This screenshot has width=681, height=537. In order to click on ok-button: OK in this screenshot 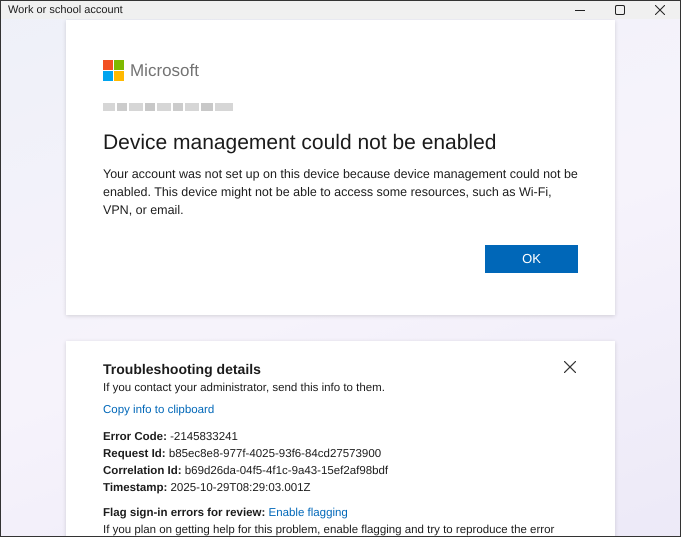, I will do `click(531, 258)`.